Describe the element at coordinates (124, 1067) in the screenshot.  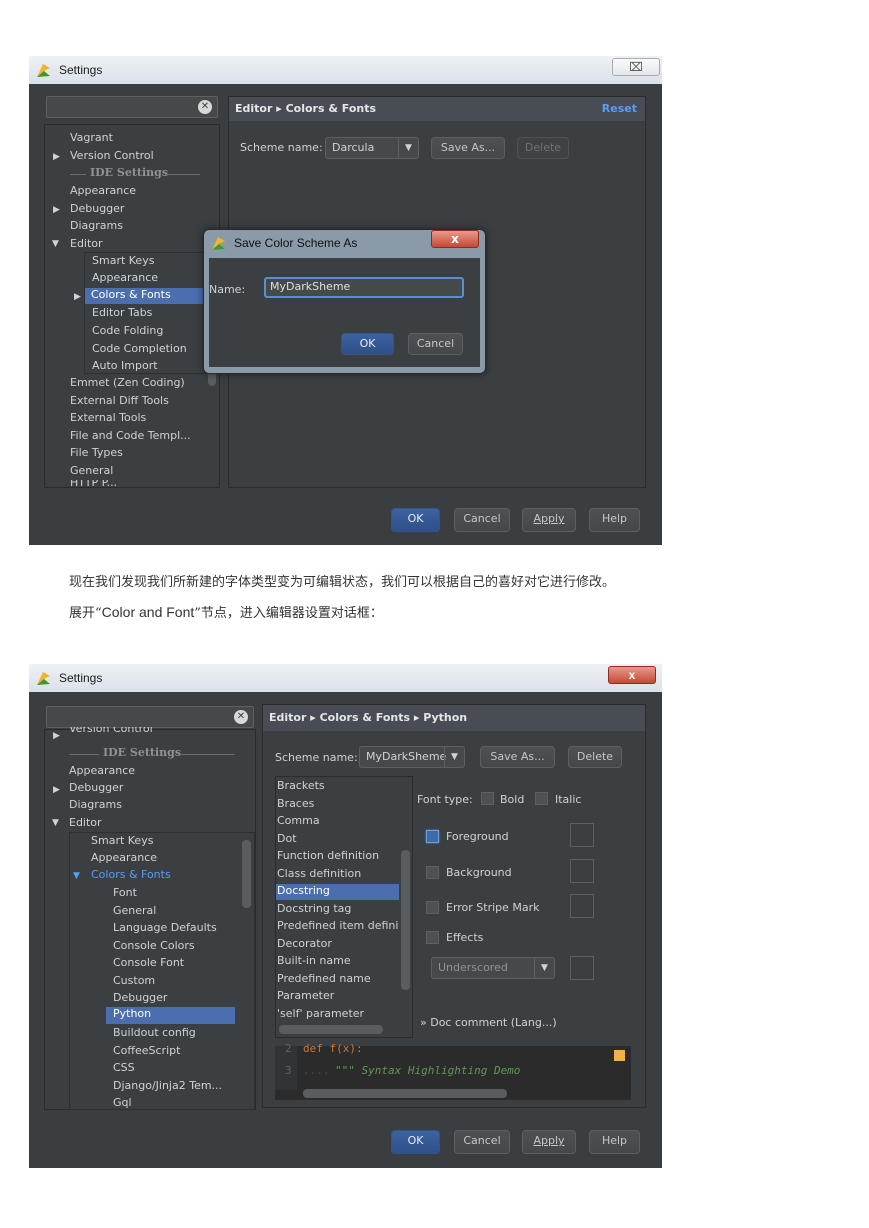
I see `tree-item-css: CSS` at that location.